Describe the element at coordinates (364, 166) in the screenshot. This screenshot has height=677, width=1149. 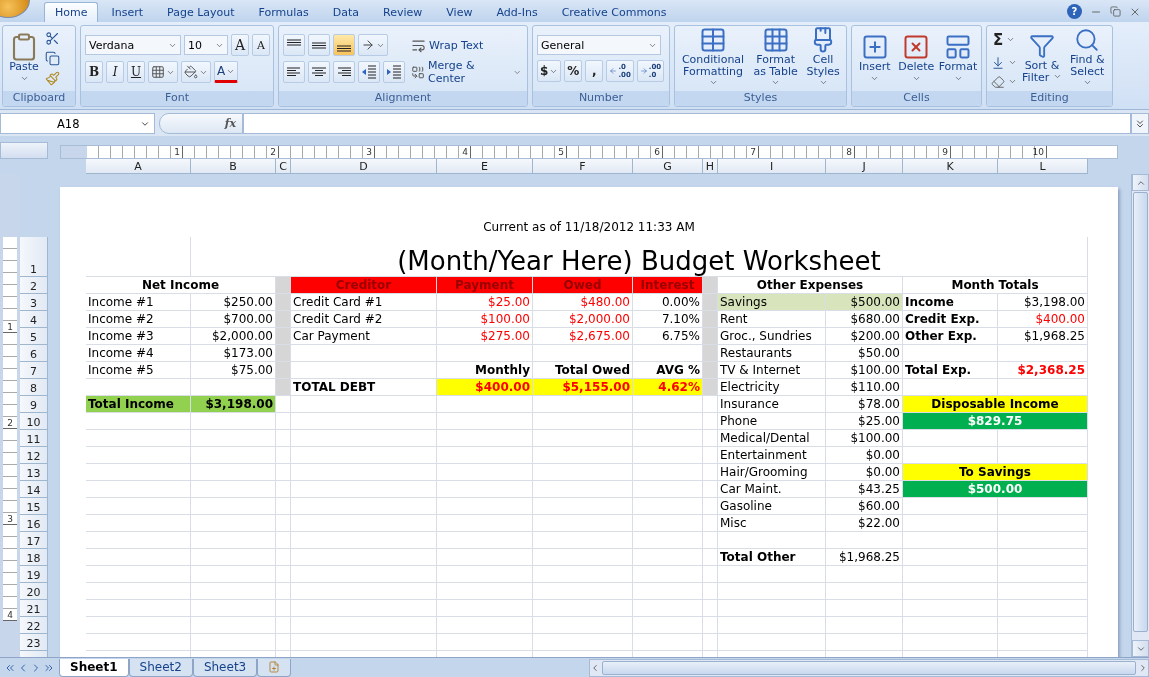
I see `column-header: D` at that location.